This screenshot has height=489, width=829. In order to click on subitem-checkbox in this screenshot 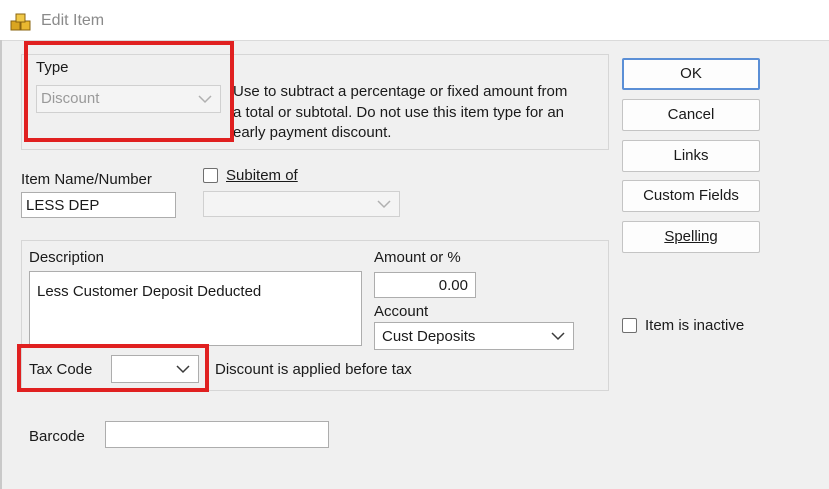, I will do `click(210, 175)`.